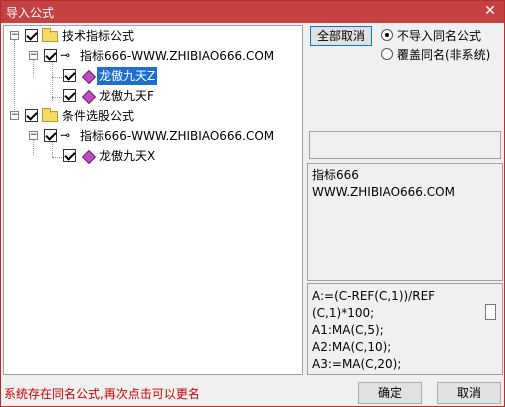 The image size is (505, 407). I want to click on tree-item-formula: 龙傲九天F, so click(152, 96).